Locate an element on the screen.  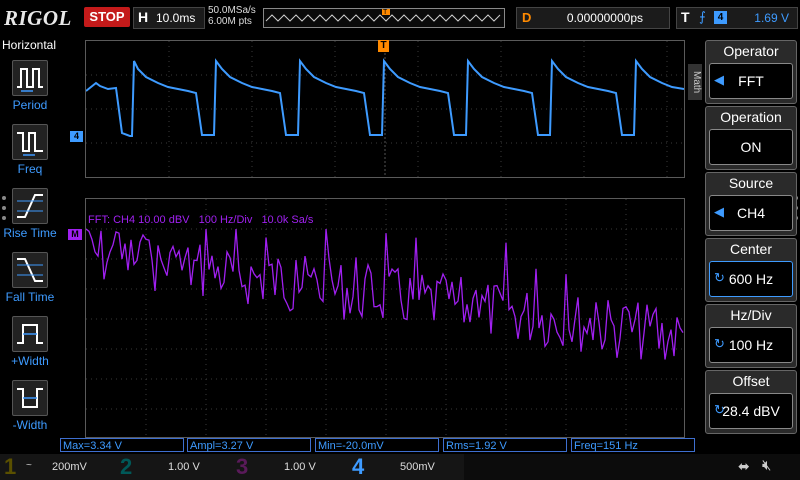
operation-value-box: ON is located at coordinates (751, 147).